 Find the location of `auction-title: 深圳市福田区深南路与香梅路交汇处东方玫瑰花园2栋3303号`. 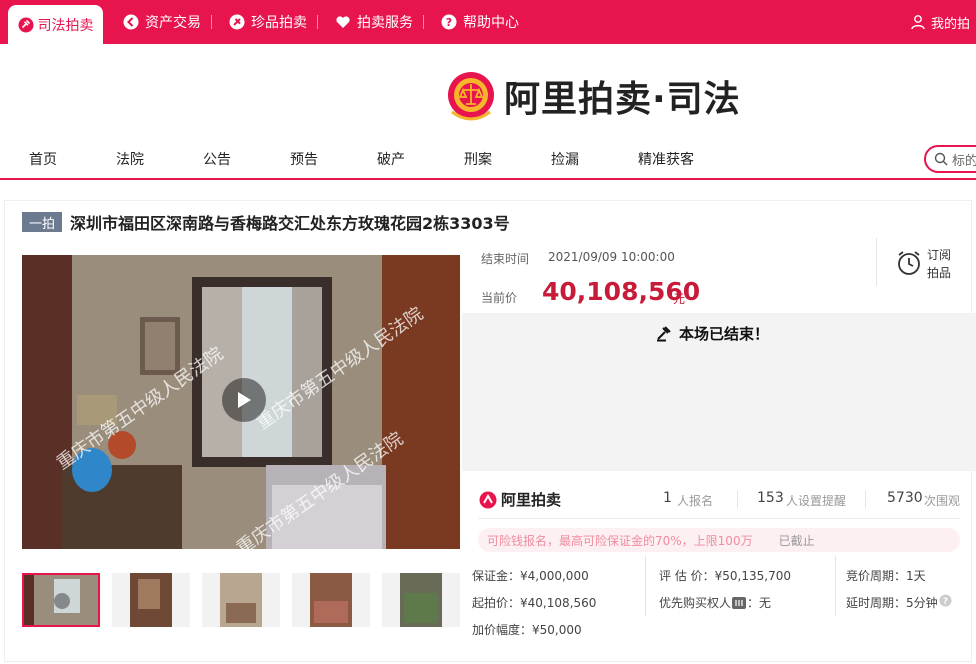

auction-title: 深圳市福田区深南路与香梅路交汇处东方玫瑰花园2栋3303号 is located at coordinates (290, 223).